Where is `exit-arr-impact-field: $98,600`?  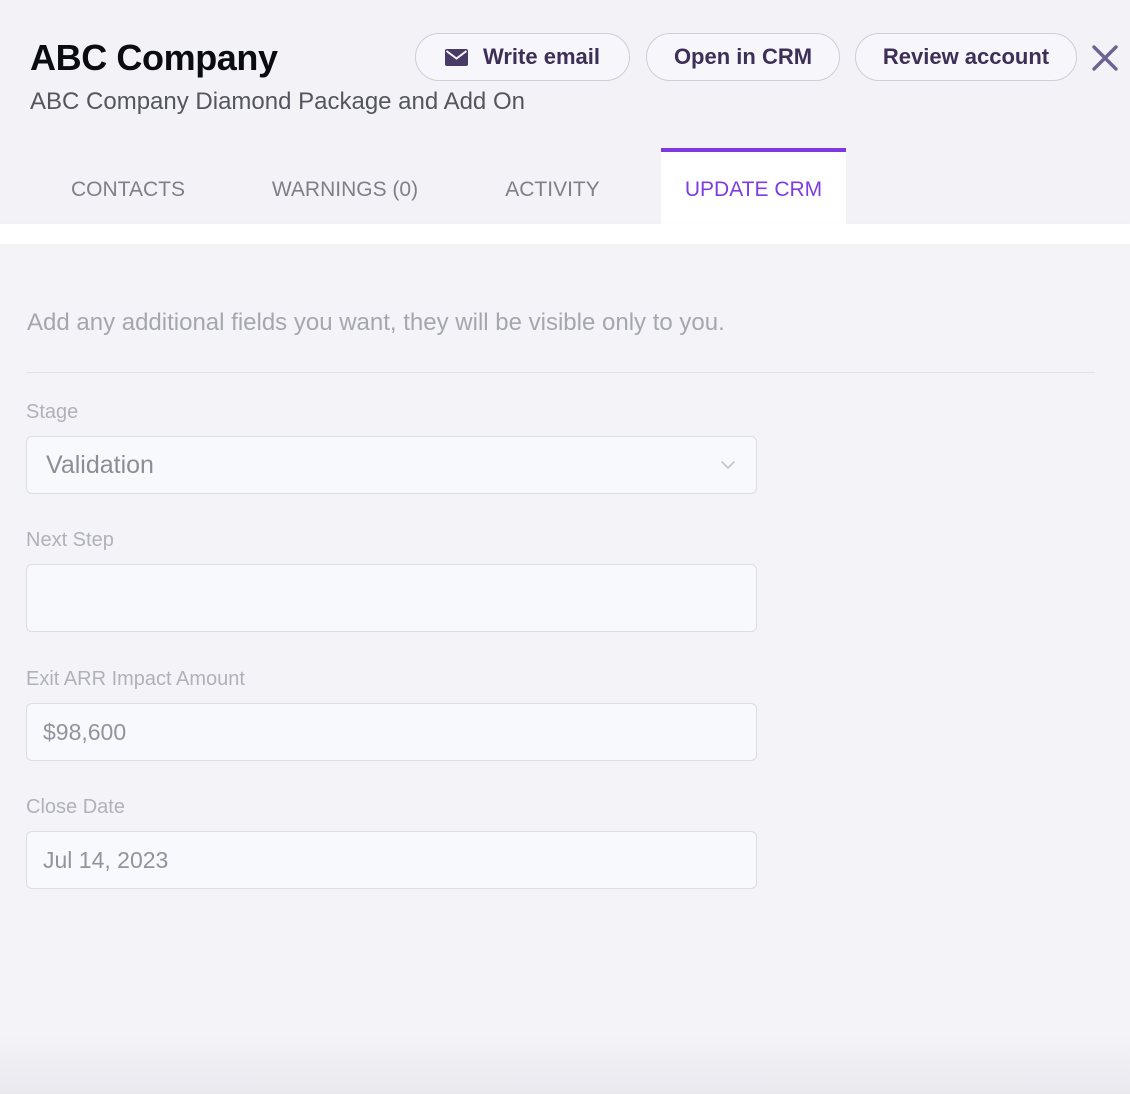
exit-arr-impact-field: $98,600 is located at coordinates (391, 732).